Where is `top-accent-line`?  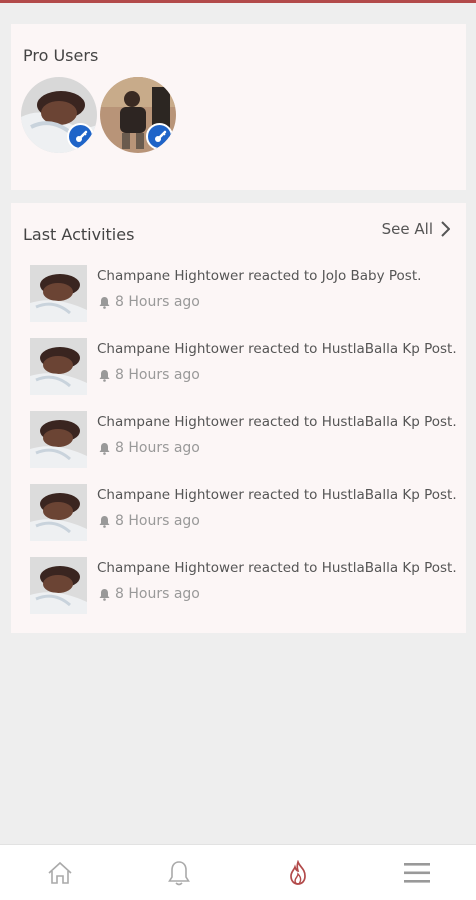
top-accent-line is located at coordinates (238, 1).